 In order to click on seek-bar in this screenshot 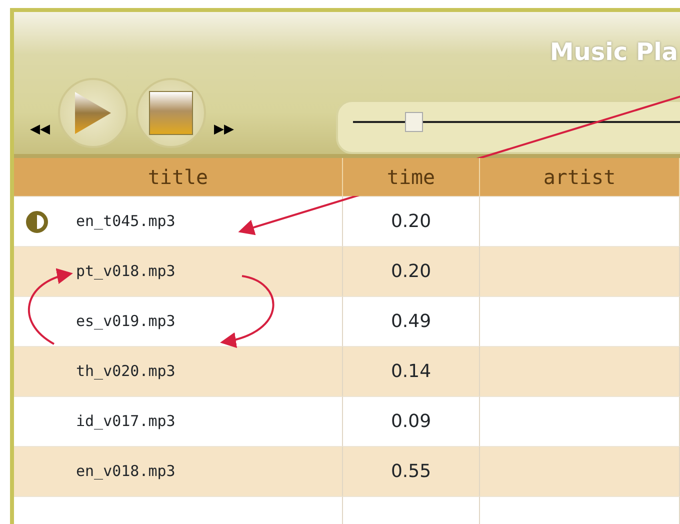, I will do `click(508, 127)`.